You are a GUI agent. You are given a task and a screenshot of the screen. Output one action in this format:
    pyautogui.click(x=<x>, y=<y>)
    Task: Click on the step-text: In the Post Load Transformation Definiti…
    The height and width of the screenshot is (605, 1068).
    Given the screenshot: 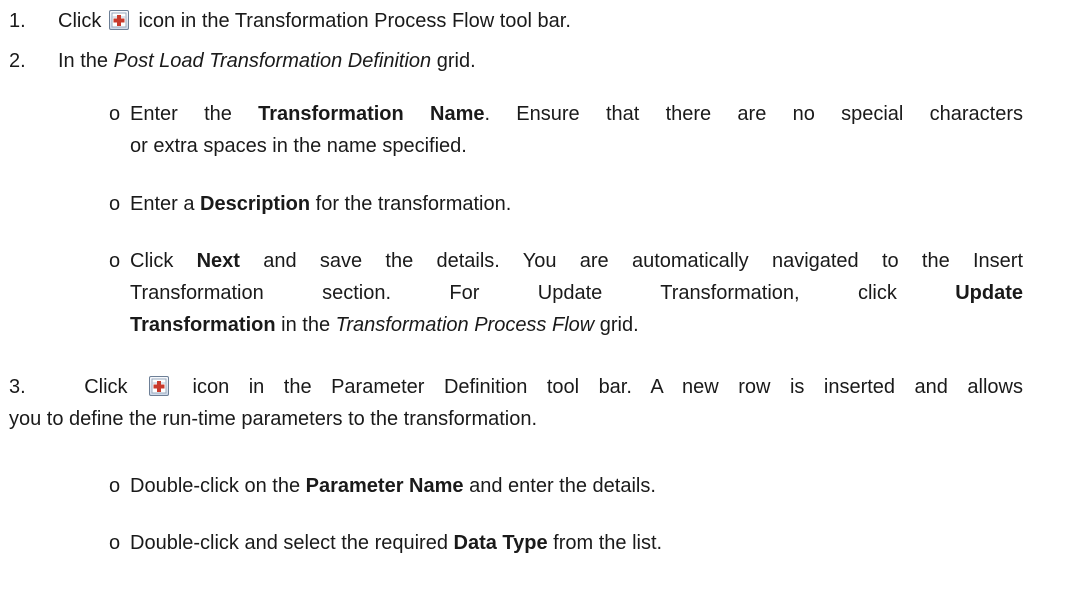 What is the action you would take?
    pyautogui.click(x=267, y=61)
    